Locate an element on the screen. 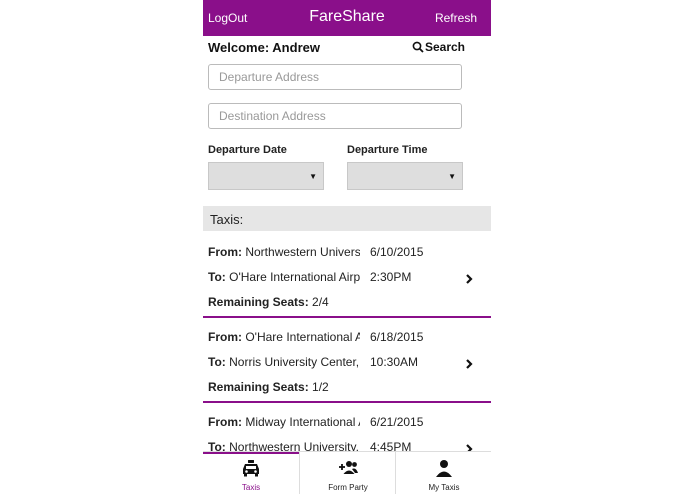 The image size is (695, 494). taxi-date: 6/21/2015 is located at coordinates (397, 422).